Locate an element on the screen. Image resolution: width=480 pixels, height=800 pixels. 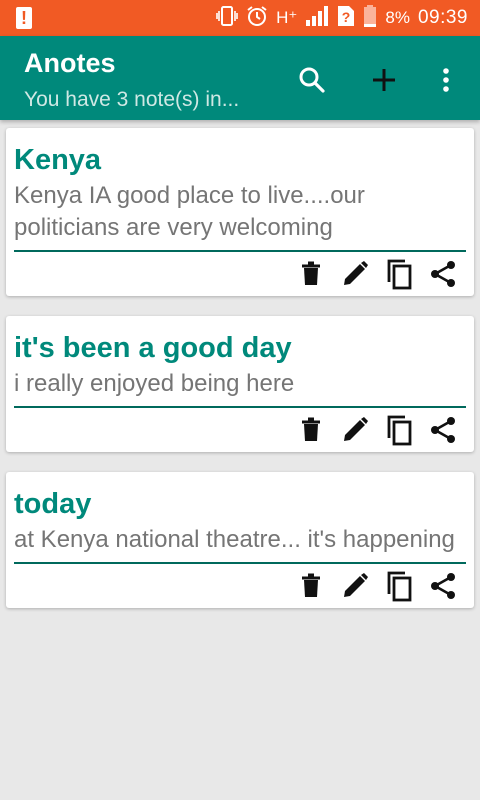
battery-icon is located at coordinates (370, 18).